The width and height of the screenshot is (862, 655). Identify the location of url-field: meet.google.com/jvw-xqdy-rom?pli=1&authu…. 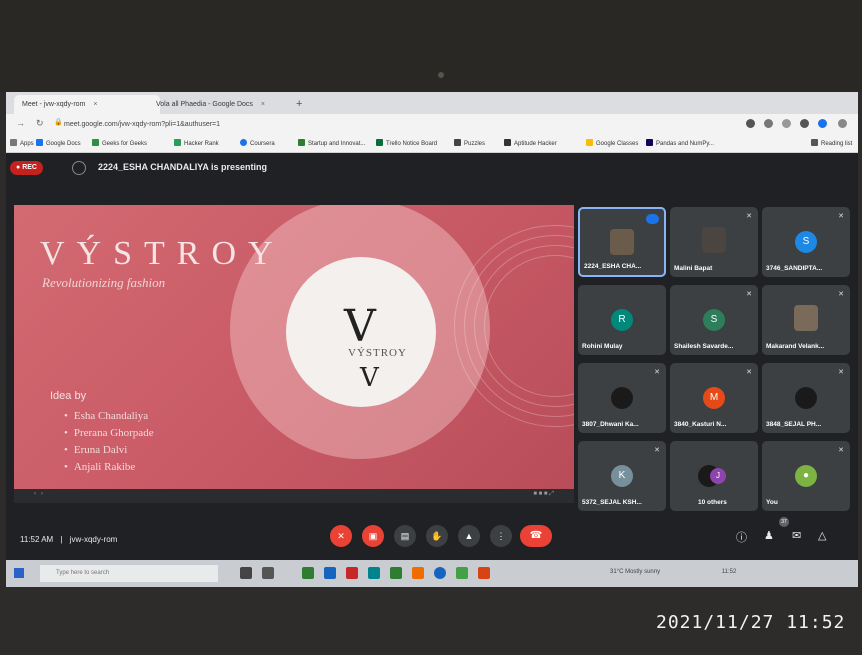
(142, 125).